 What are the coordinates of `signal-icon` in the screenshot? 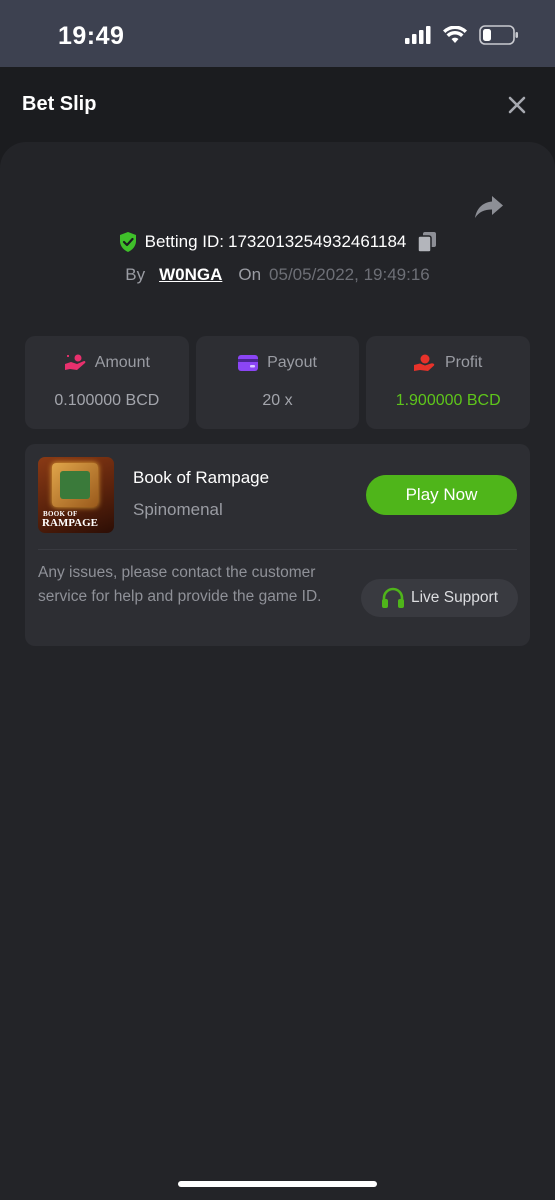 It's located at (418, 35).